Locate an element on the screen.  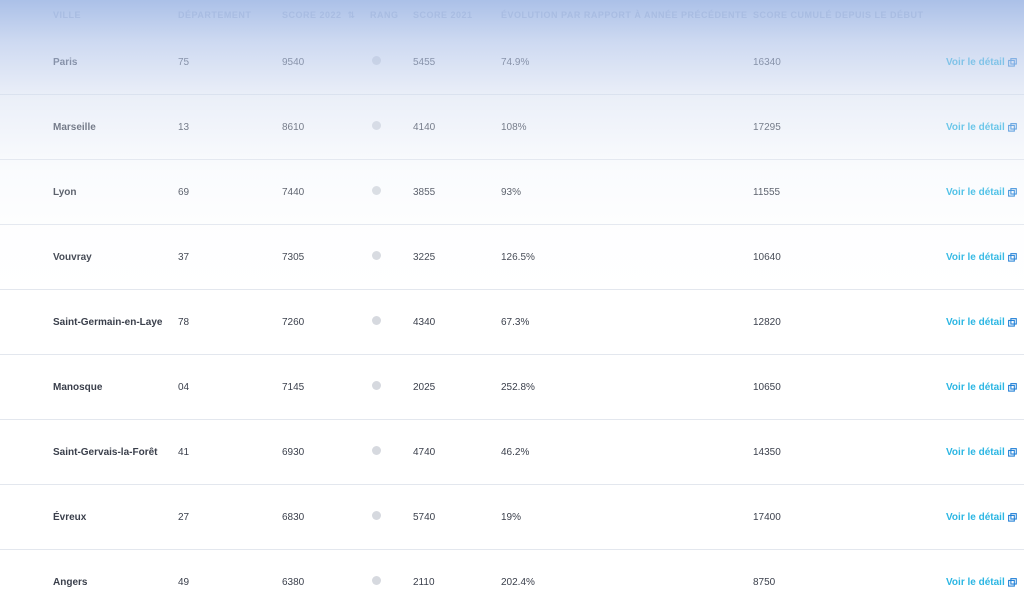
cell-city: Vouvray is located at coordinates (89, 257).